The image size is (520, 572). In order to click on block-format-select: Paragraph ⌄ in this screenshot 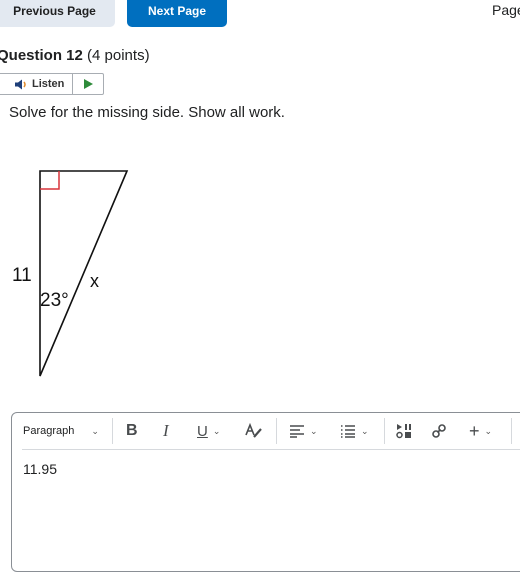, I will do `click(61, 431)`.